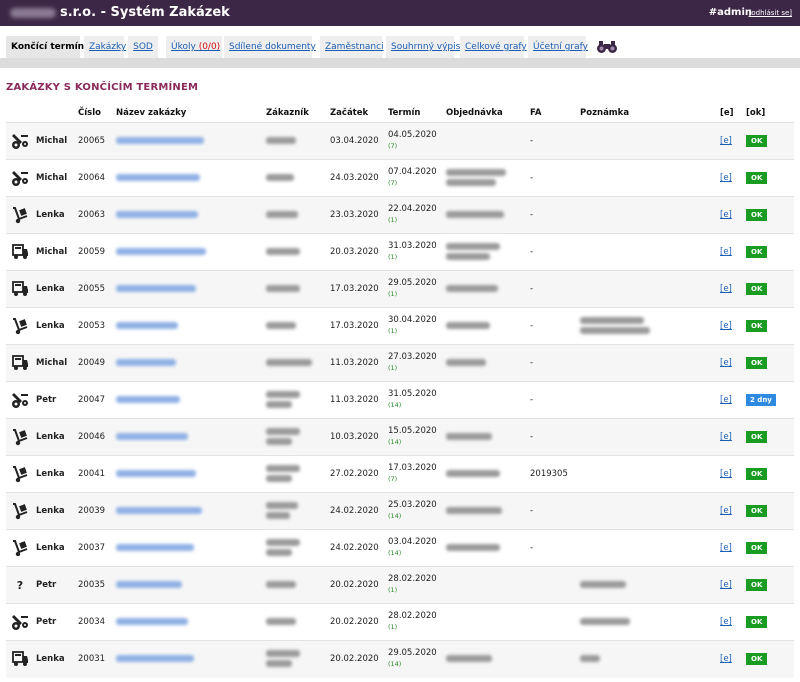 This screenshot has height=682, width=800. I want to click on row-number: 20059, so click(95, 252).